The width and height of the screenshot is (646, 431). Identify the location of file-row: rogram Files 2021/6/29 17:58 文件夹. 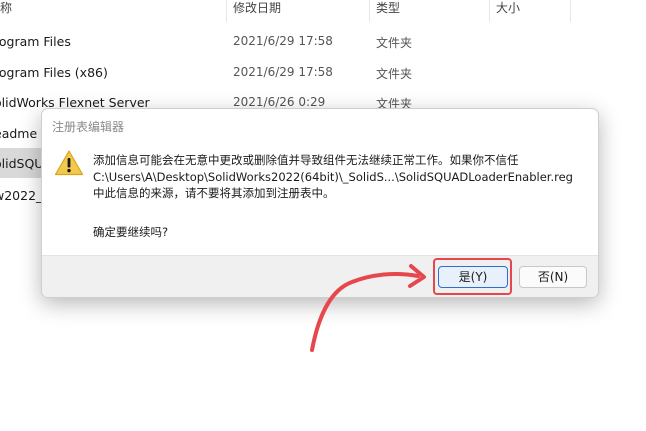
(323, 41).